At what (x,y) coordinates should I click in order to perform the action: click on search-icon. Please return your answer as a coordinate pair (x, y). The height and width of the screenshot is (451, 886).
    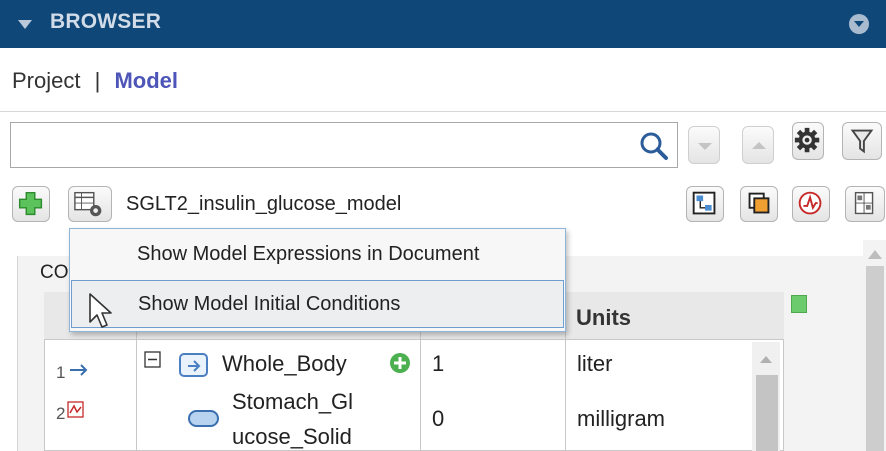
    Looking at the image, I should click on (654, 146).